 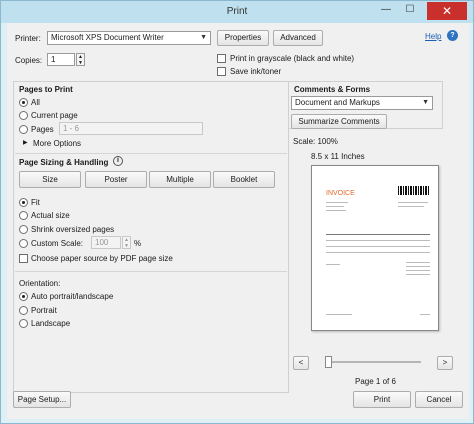 I want to click on minimize-icon: —, so click(x=386, y=11).